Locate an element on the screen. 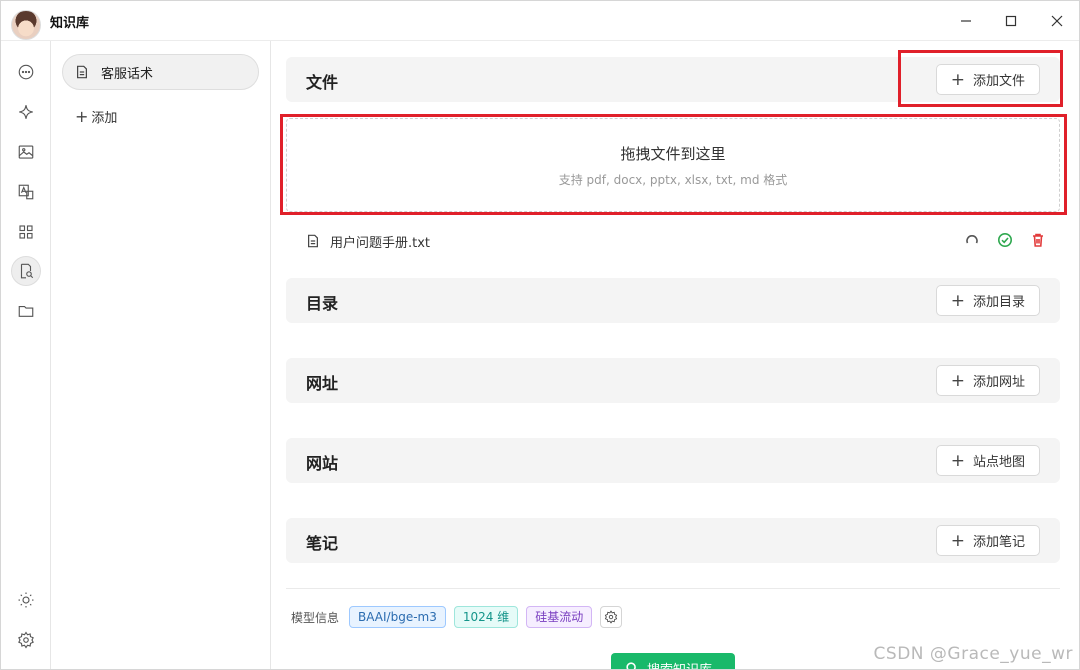  maximize-button is located at coordinates (1011, 21).